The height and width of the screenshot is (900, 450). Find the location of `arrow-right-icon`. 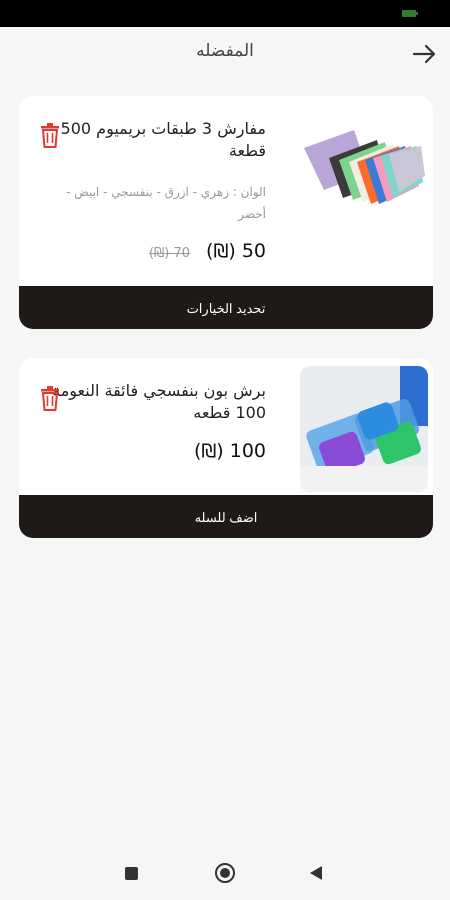

arrow-right-icon is located at coordinates (424, 54).